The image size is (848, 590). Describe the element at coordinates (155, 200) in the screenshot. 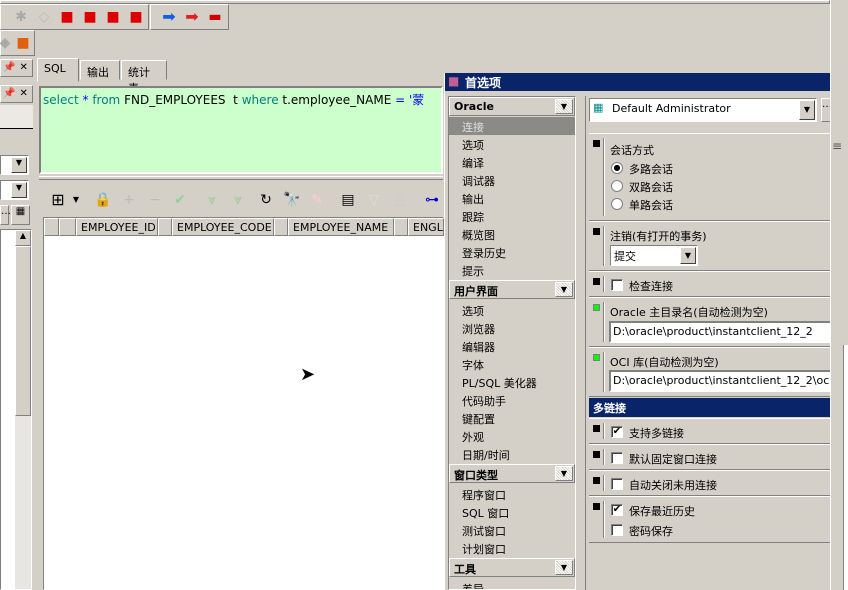

I see `delete-row-icon: −` at that location.